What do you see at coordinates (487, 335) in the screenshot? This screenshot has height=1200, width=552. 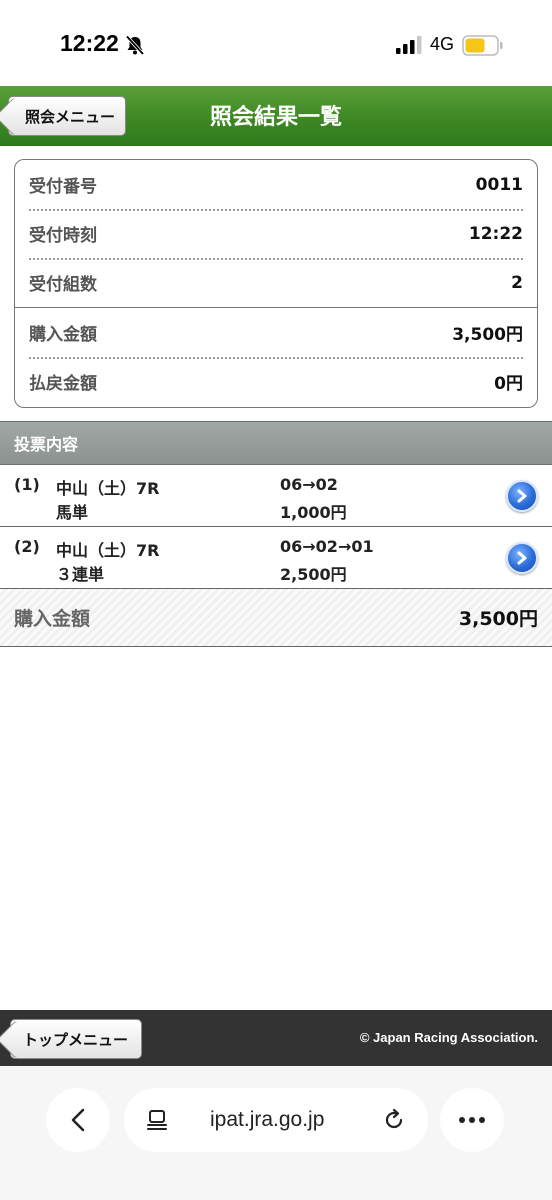 I see `purchase-amount-value: 3,500円` at bounding box center [487, 335].